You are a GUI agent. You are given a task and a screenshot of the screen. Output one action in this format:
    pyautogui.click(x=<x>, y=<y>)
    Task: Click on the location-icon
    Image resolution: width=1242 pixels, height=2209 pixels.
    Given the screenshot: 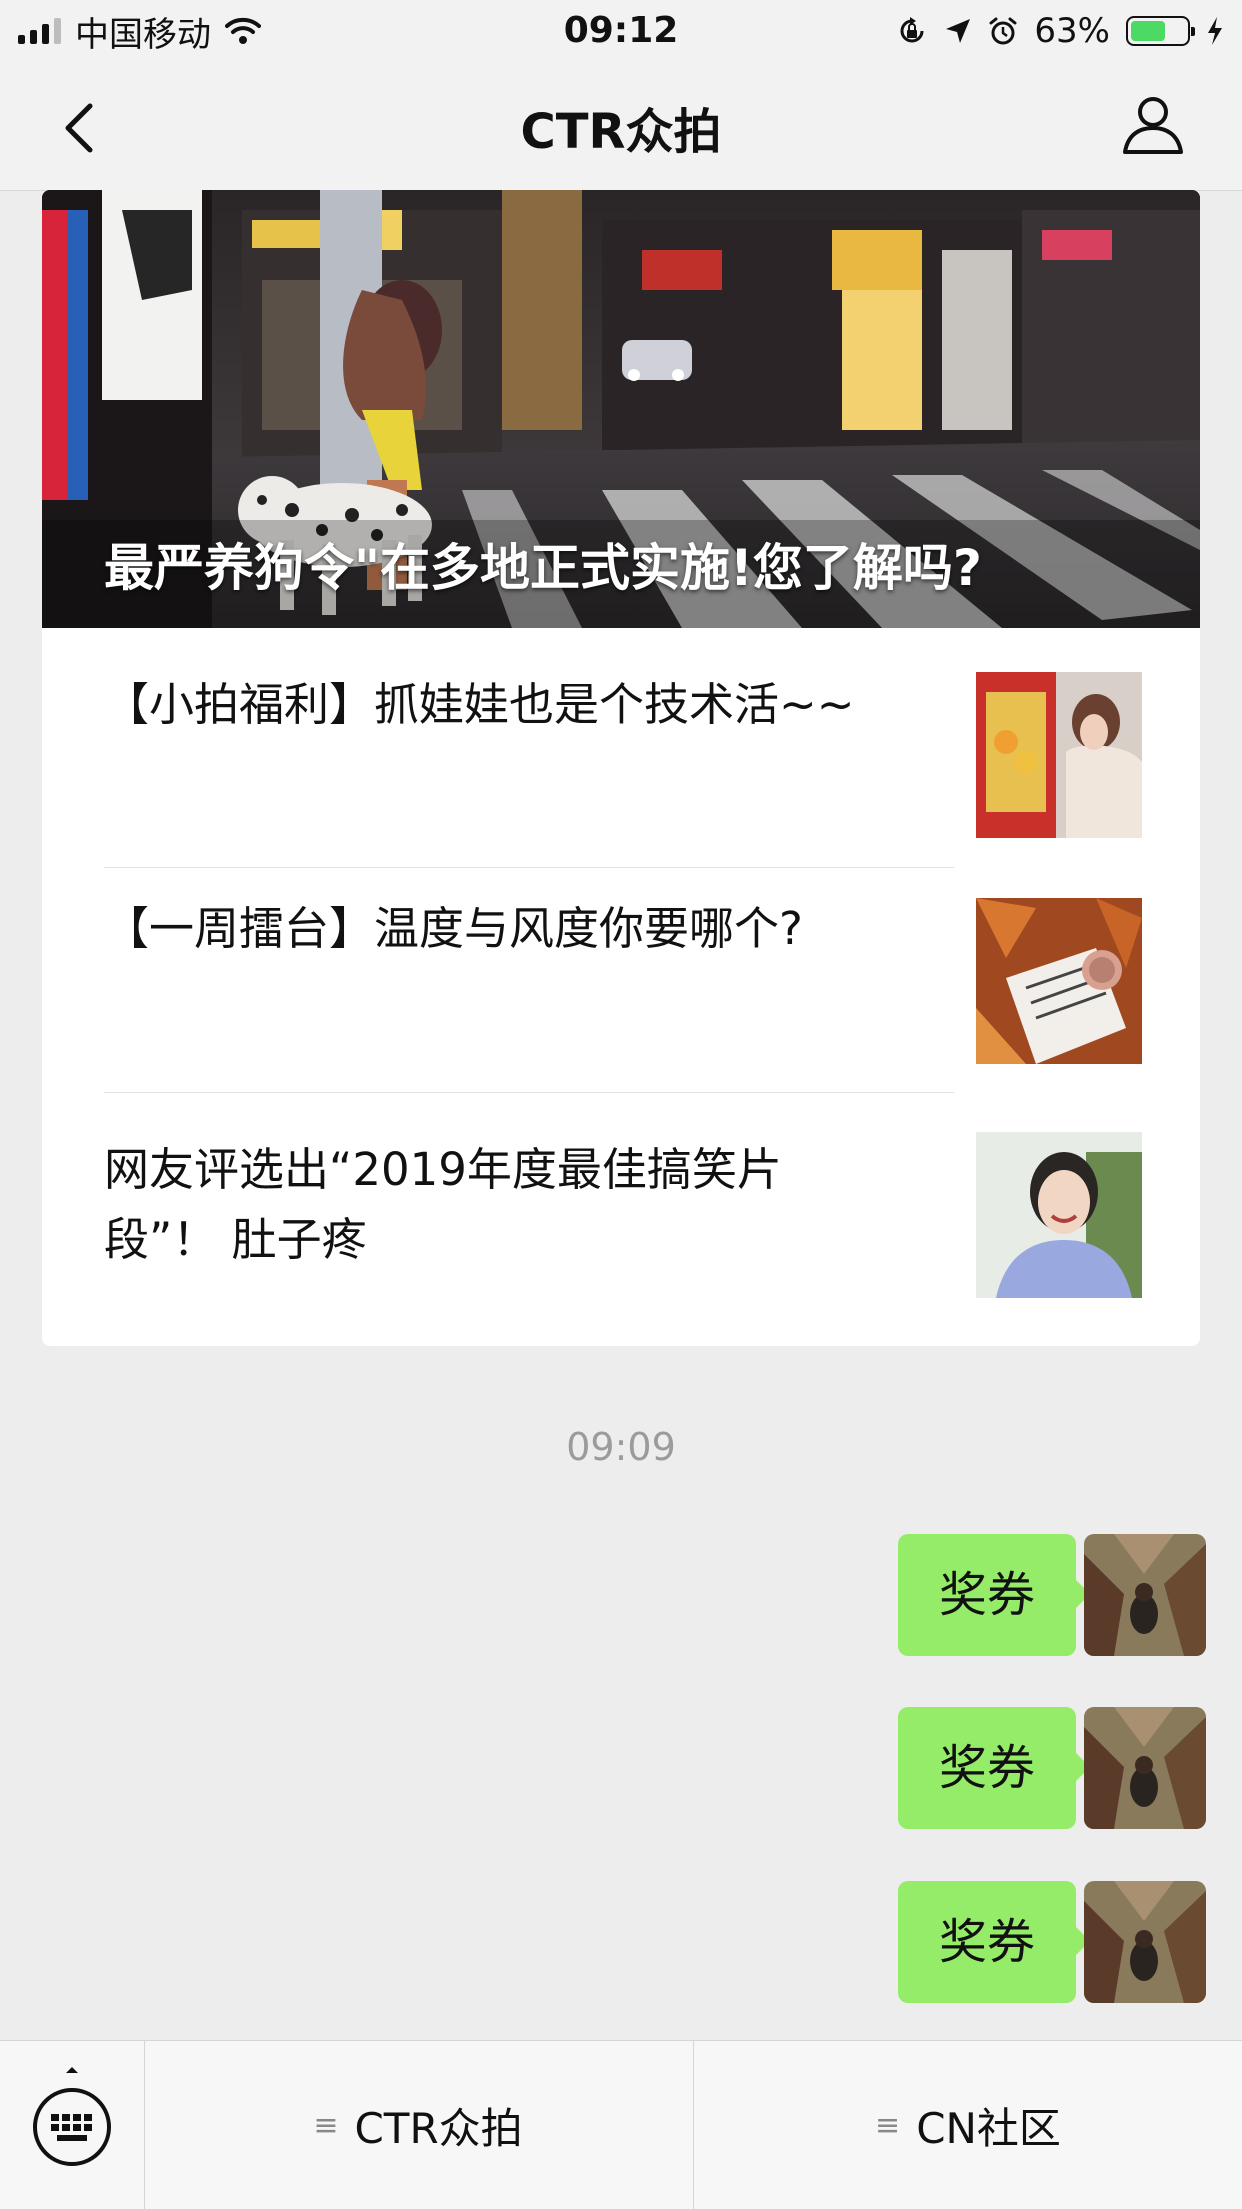 What is the action you would take?
    pyautogui.click(x=958, y=31)
    